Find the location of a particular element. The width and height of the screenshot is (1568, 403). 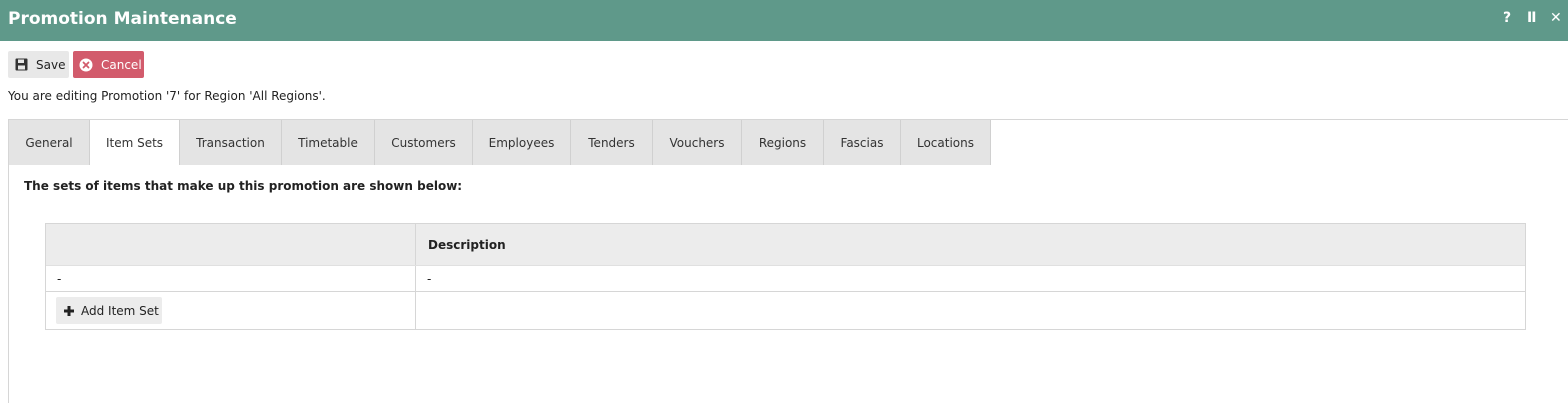

cancel-circle-icon is located at coordinates (86, 64).